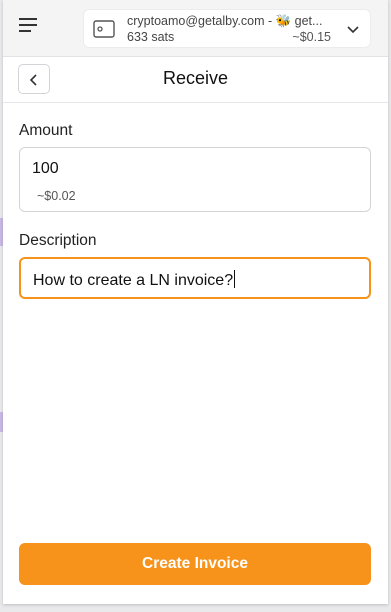 This screenshot has width=391, height=612. What do you see at coordinates (104, 29) in the screenshot?
I see `wallet-icon` at bounding box center [104, 29].